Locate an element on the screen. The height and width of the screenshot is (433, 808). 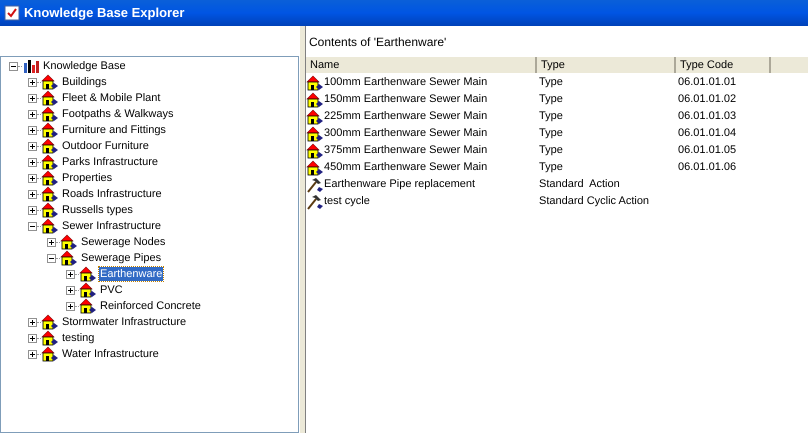
tree-item: Properties is located at coordinates (87, 178).